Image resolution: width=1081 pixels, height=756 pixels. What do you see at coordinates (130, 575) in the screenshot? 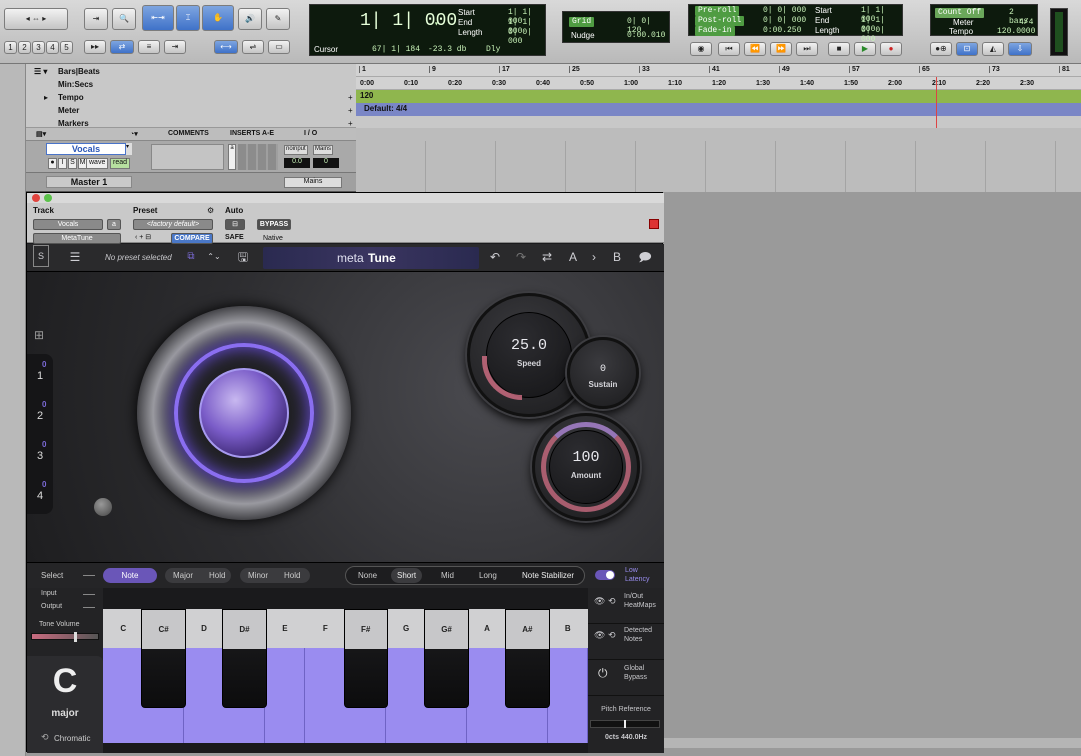
I see `note-mode-button: Note` at bounding box center [130, 575].